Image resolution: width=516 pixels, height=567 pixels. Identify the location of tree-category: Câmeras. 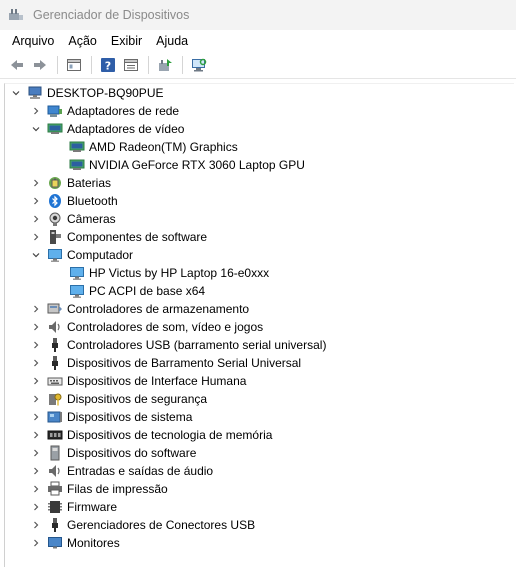
(72, 219).